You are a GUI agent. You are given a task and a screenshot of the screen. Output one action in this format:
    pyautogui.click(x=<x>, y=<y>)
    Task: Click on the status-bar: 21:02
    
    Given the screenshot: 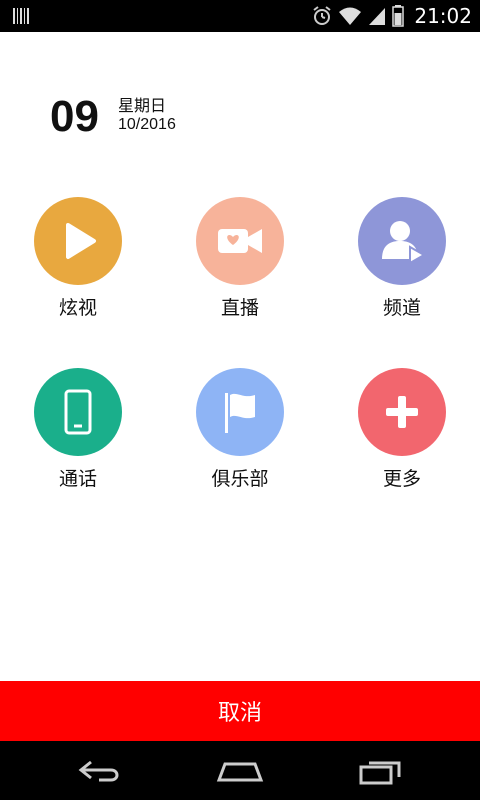 What is the action you would take?
    pyautogui.click(x=240, y=16)
    